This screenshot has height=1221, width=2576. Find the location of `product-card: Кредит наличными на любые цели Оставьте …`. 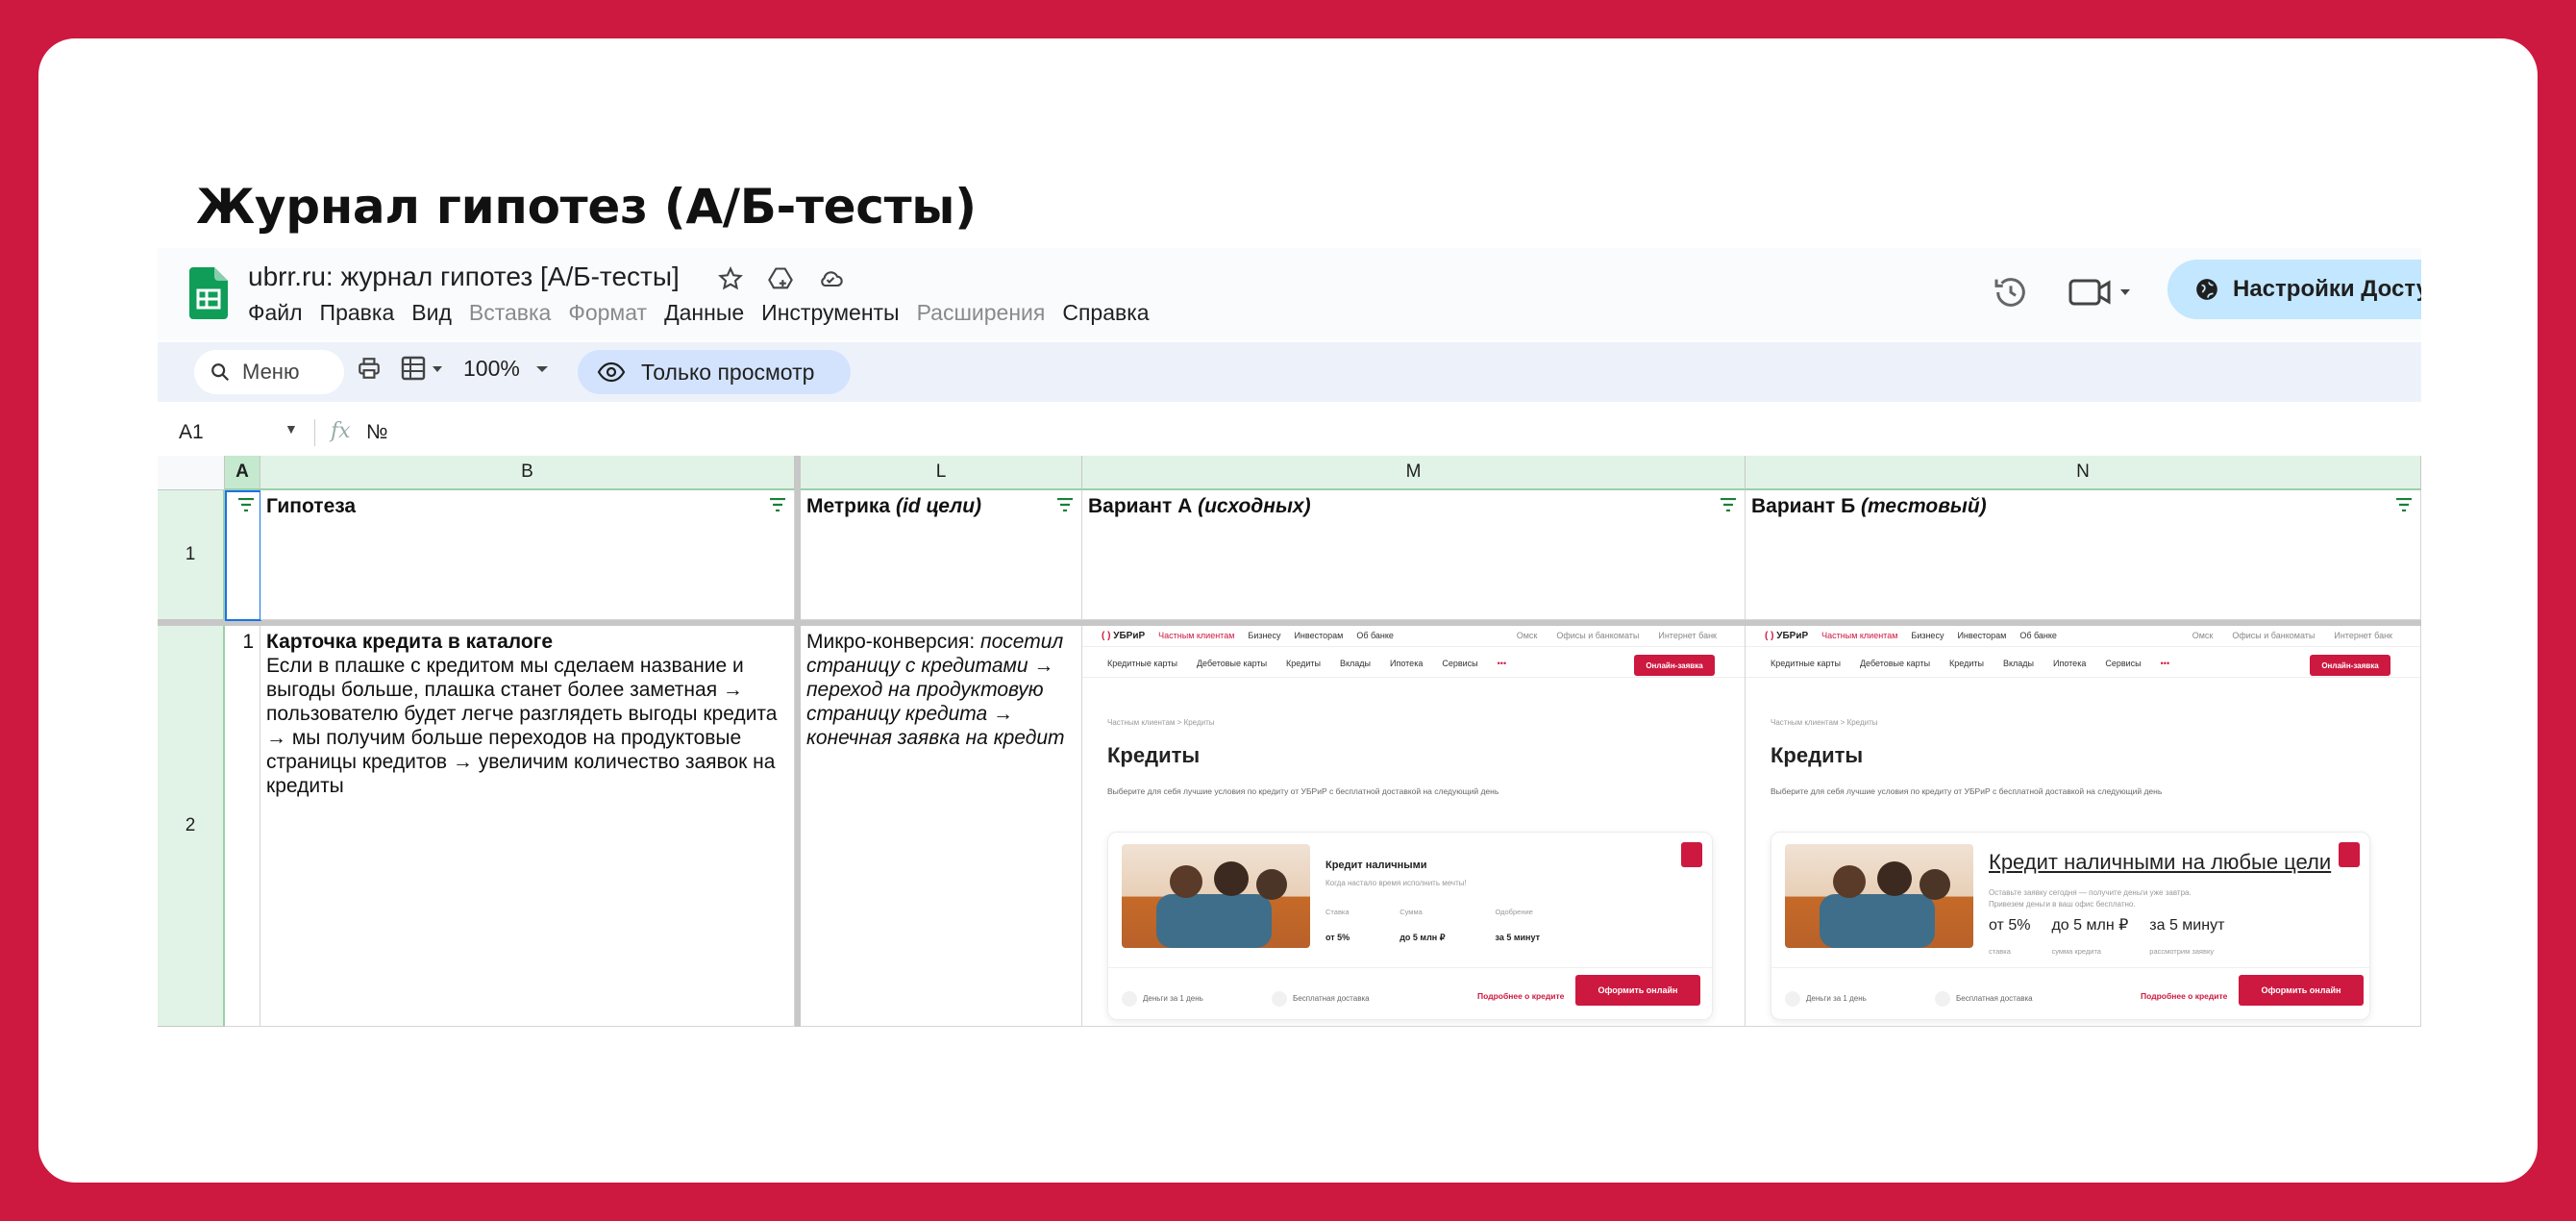

product-card: Кредит наличными на любые цели Оставьте … is located at coordinates (2071, 926).